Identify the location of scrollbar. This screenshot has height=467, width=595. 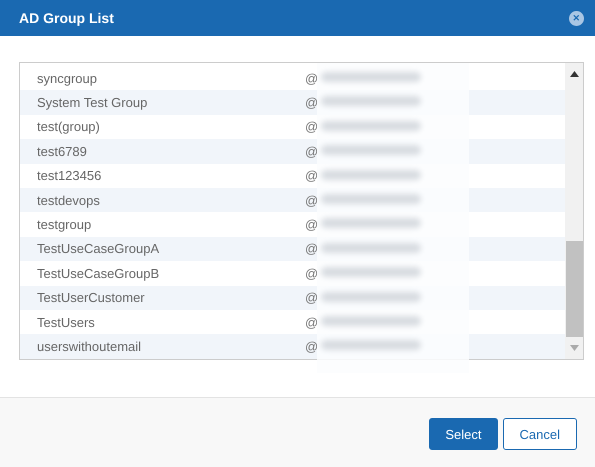
(574, 211).